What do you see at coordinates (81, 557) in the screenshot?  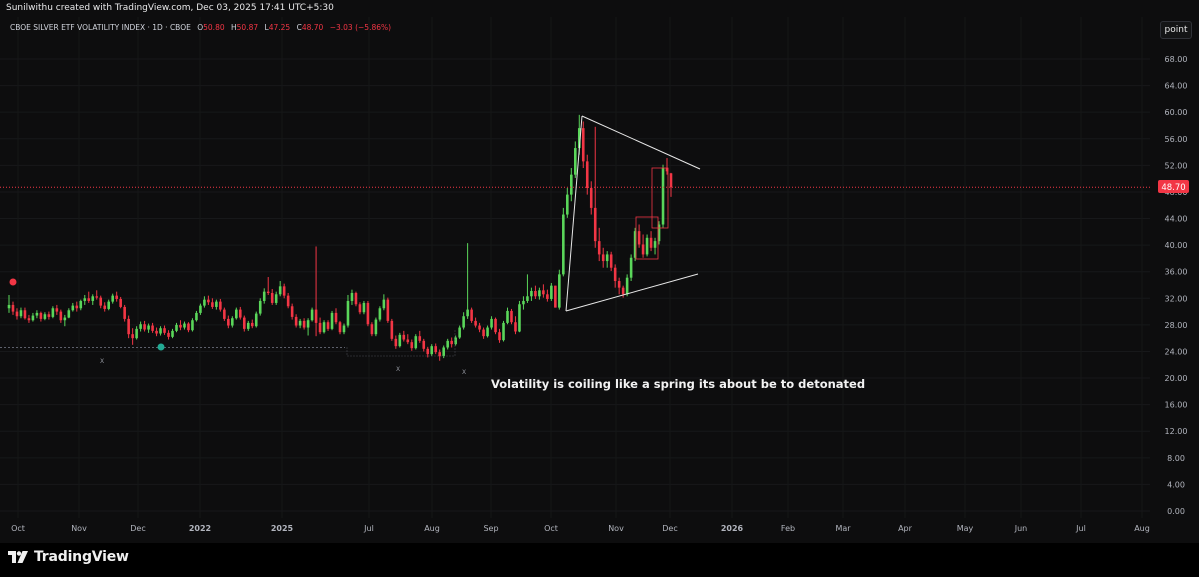 I see `tradingview-logo-text: TradingView` at bounding box center [81, 557].